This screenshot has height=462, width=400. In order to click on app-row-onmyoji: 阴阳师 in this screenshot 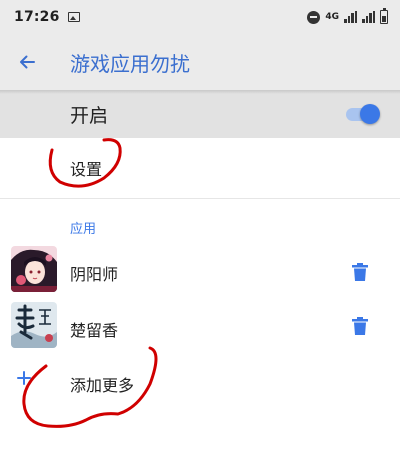, I will do `click(200, 272)`.